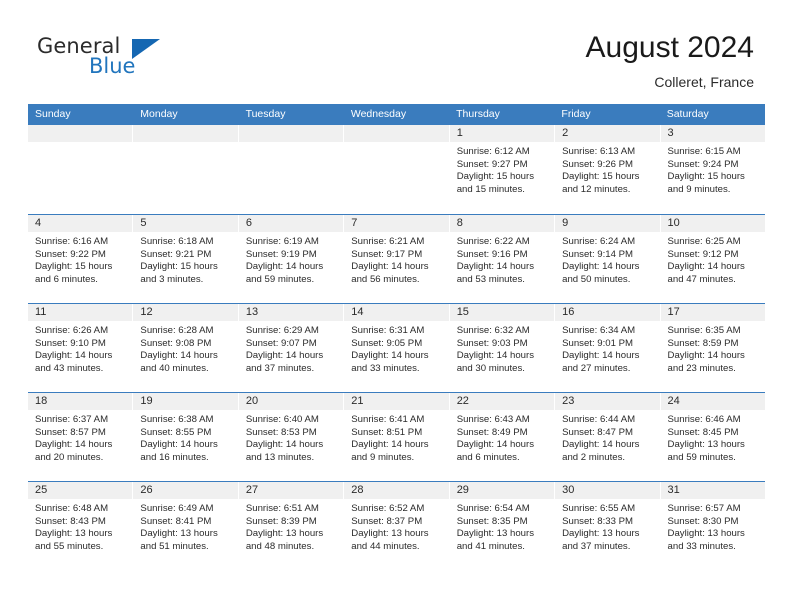 Image resolution: width=792 pixels, height=612 pixels. I want to click on weekday-header-sunday: Sunday, so click(53, 114).